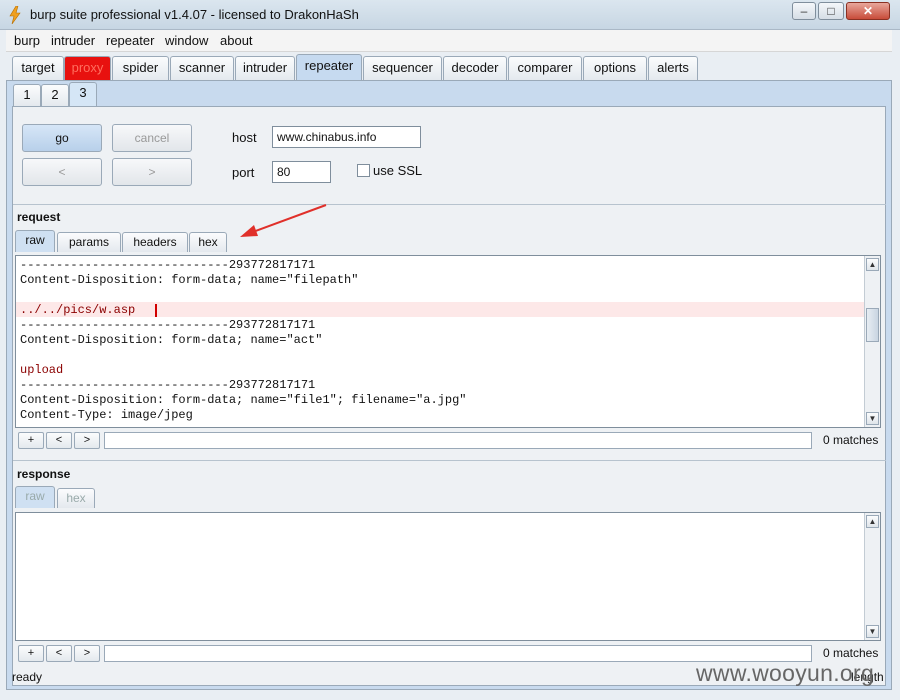  I want to click on request-tab-headers: headers, so click(155, 242).